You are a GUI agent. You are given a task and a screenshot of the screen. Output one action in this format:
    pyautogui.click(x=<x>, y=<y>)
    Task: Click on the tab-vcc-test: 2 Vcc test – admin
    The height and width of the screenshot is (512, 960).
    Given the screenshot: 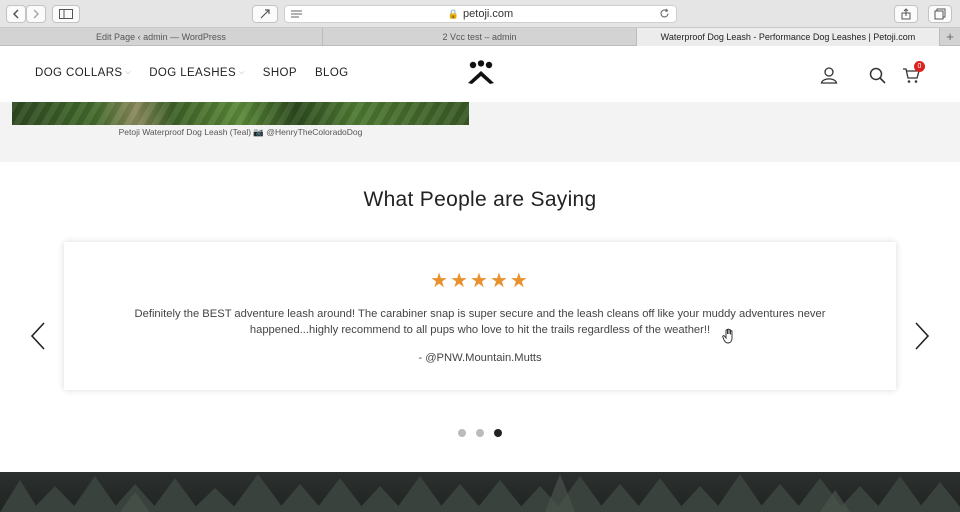 What is the action you would take?
    pyautogui.click(x=480, y=37)
    